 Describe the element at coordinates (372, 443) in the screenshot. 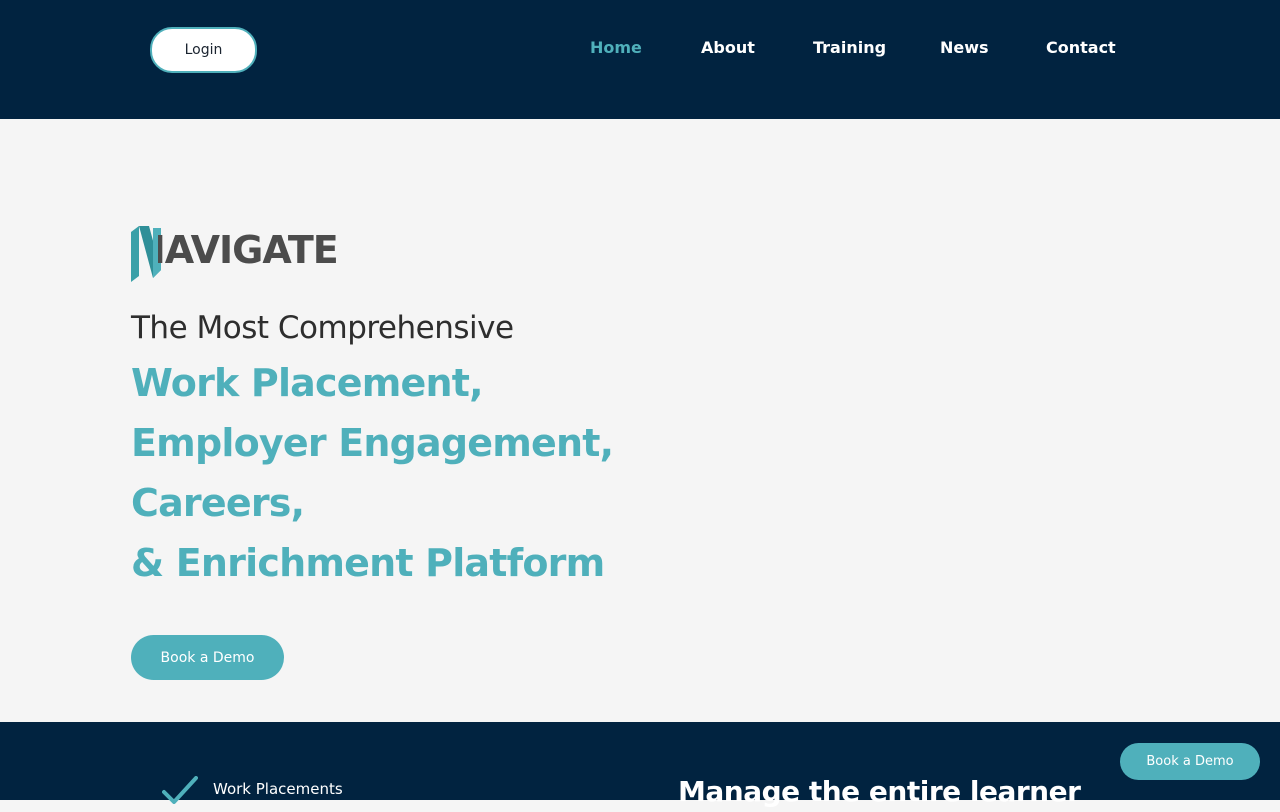

I see `hero-headline-line-2: Employer Engagement,` at that location.